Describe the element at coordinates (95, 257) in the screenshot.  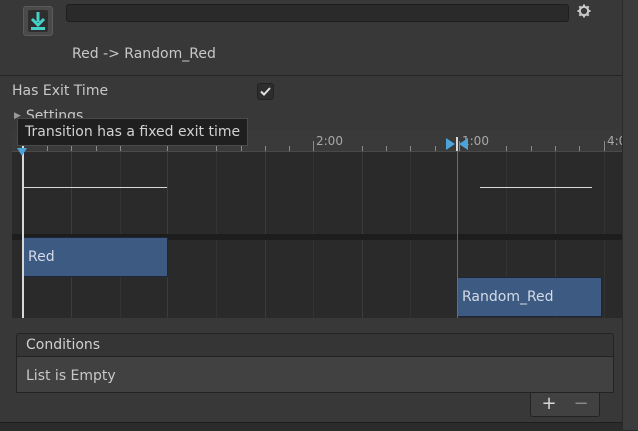
I see `source-state-bar: Red` at that location.